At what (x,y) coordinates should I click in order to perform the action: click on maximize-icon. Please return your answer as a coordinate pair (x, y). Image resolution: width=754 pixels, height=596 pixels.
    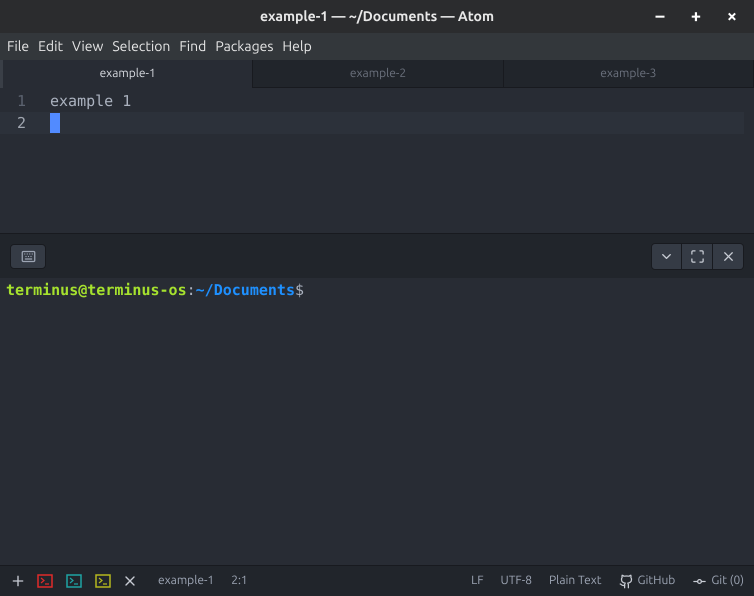
    Looking at the image, I should click on (697, 256).